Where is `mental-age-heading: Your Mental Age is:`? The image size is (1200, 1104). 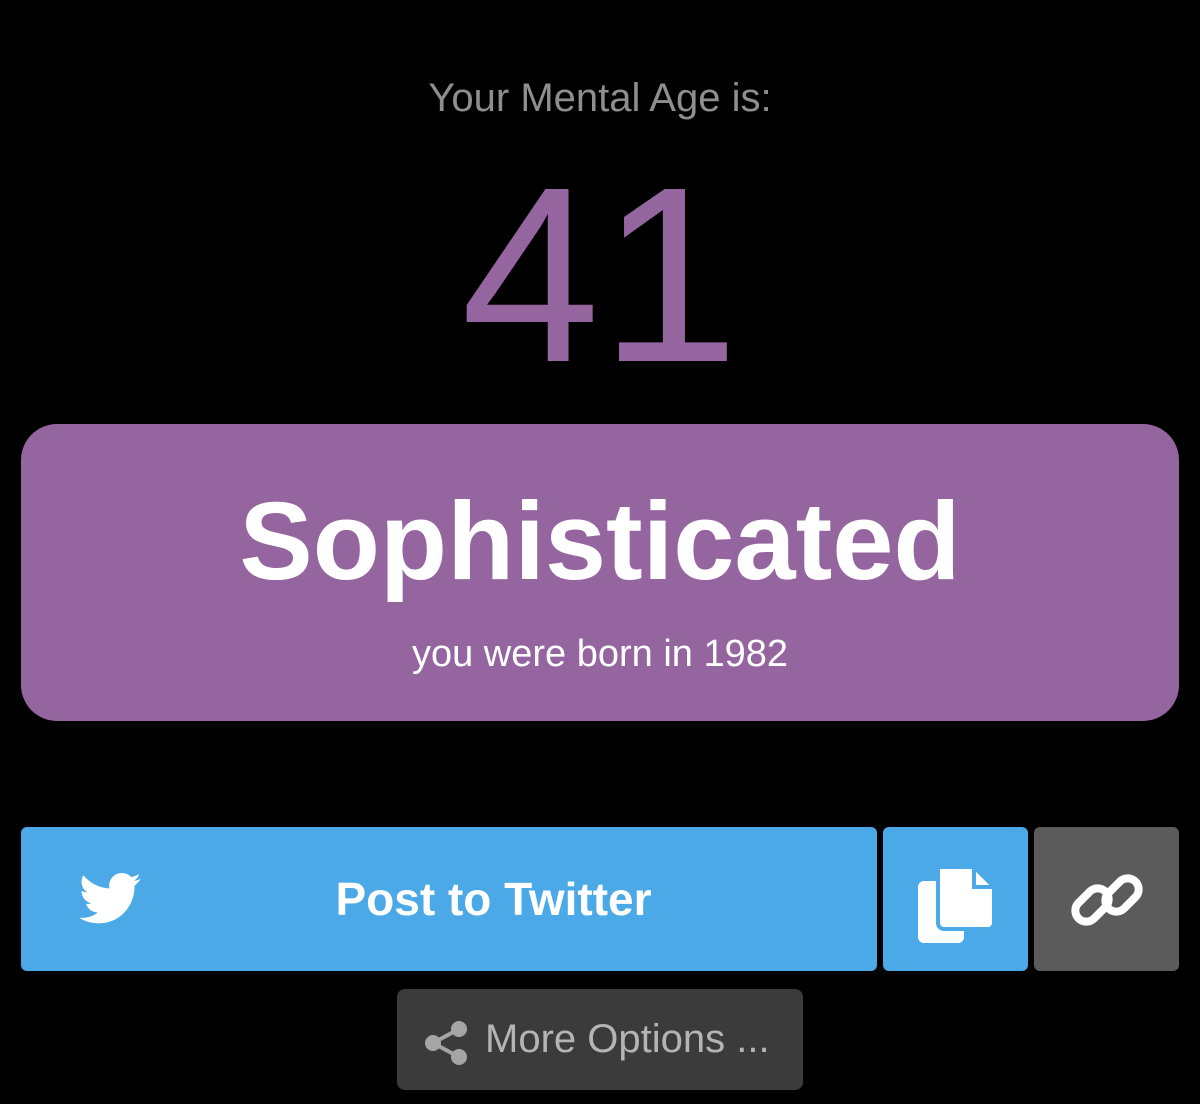 mental-age-heading: Your Mental Age is: is located at coordinates (600, 98).